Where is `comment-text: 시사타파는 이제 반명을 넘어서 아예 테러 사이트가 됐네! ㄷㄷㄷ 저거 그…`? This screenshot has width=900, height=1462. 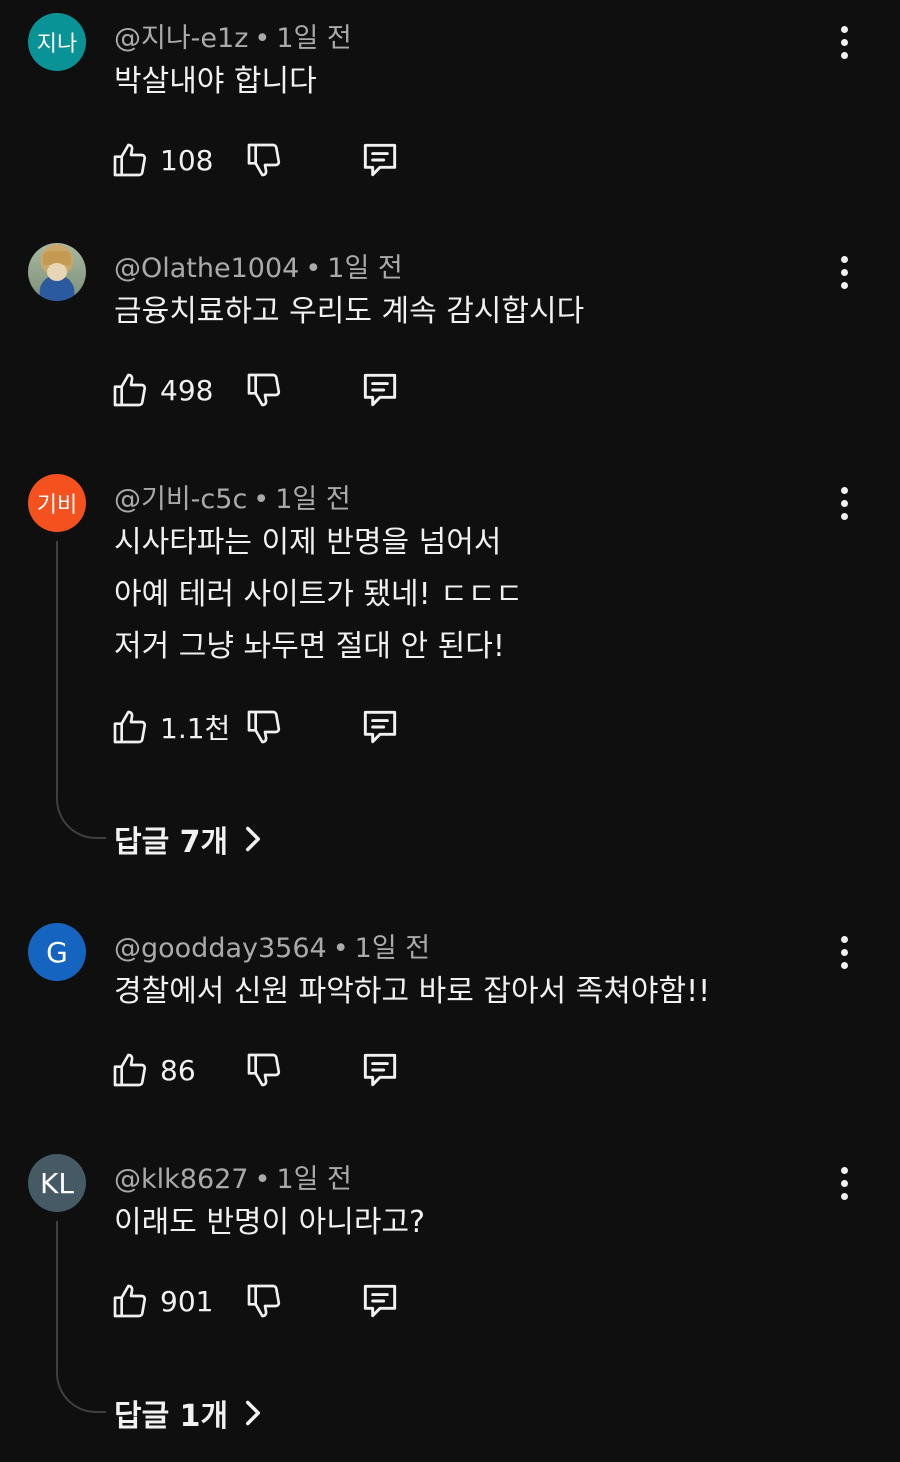
comment-text: 시사타파는 이제 반명을 넘어서 아예 테러 사이트가 됐네! ㄷㄷㄷ 저거 그… is located at coordinates (318, 595).